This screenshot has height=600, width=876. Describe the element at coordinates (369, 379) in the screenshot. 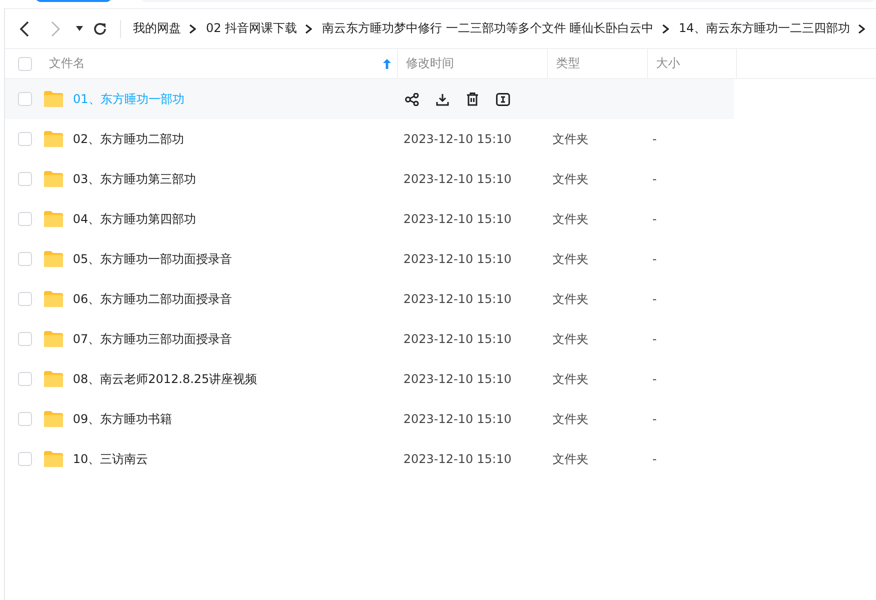

I see `file-row: 08、南云老师2012.8.25讲座视频 2023-12-10 15:10 文件夹 -` at that location.